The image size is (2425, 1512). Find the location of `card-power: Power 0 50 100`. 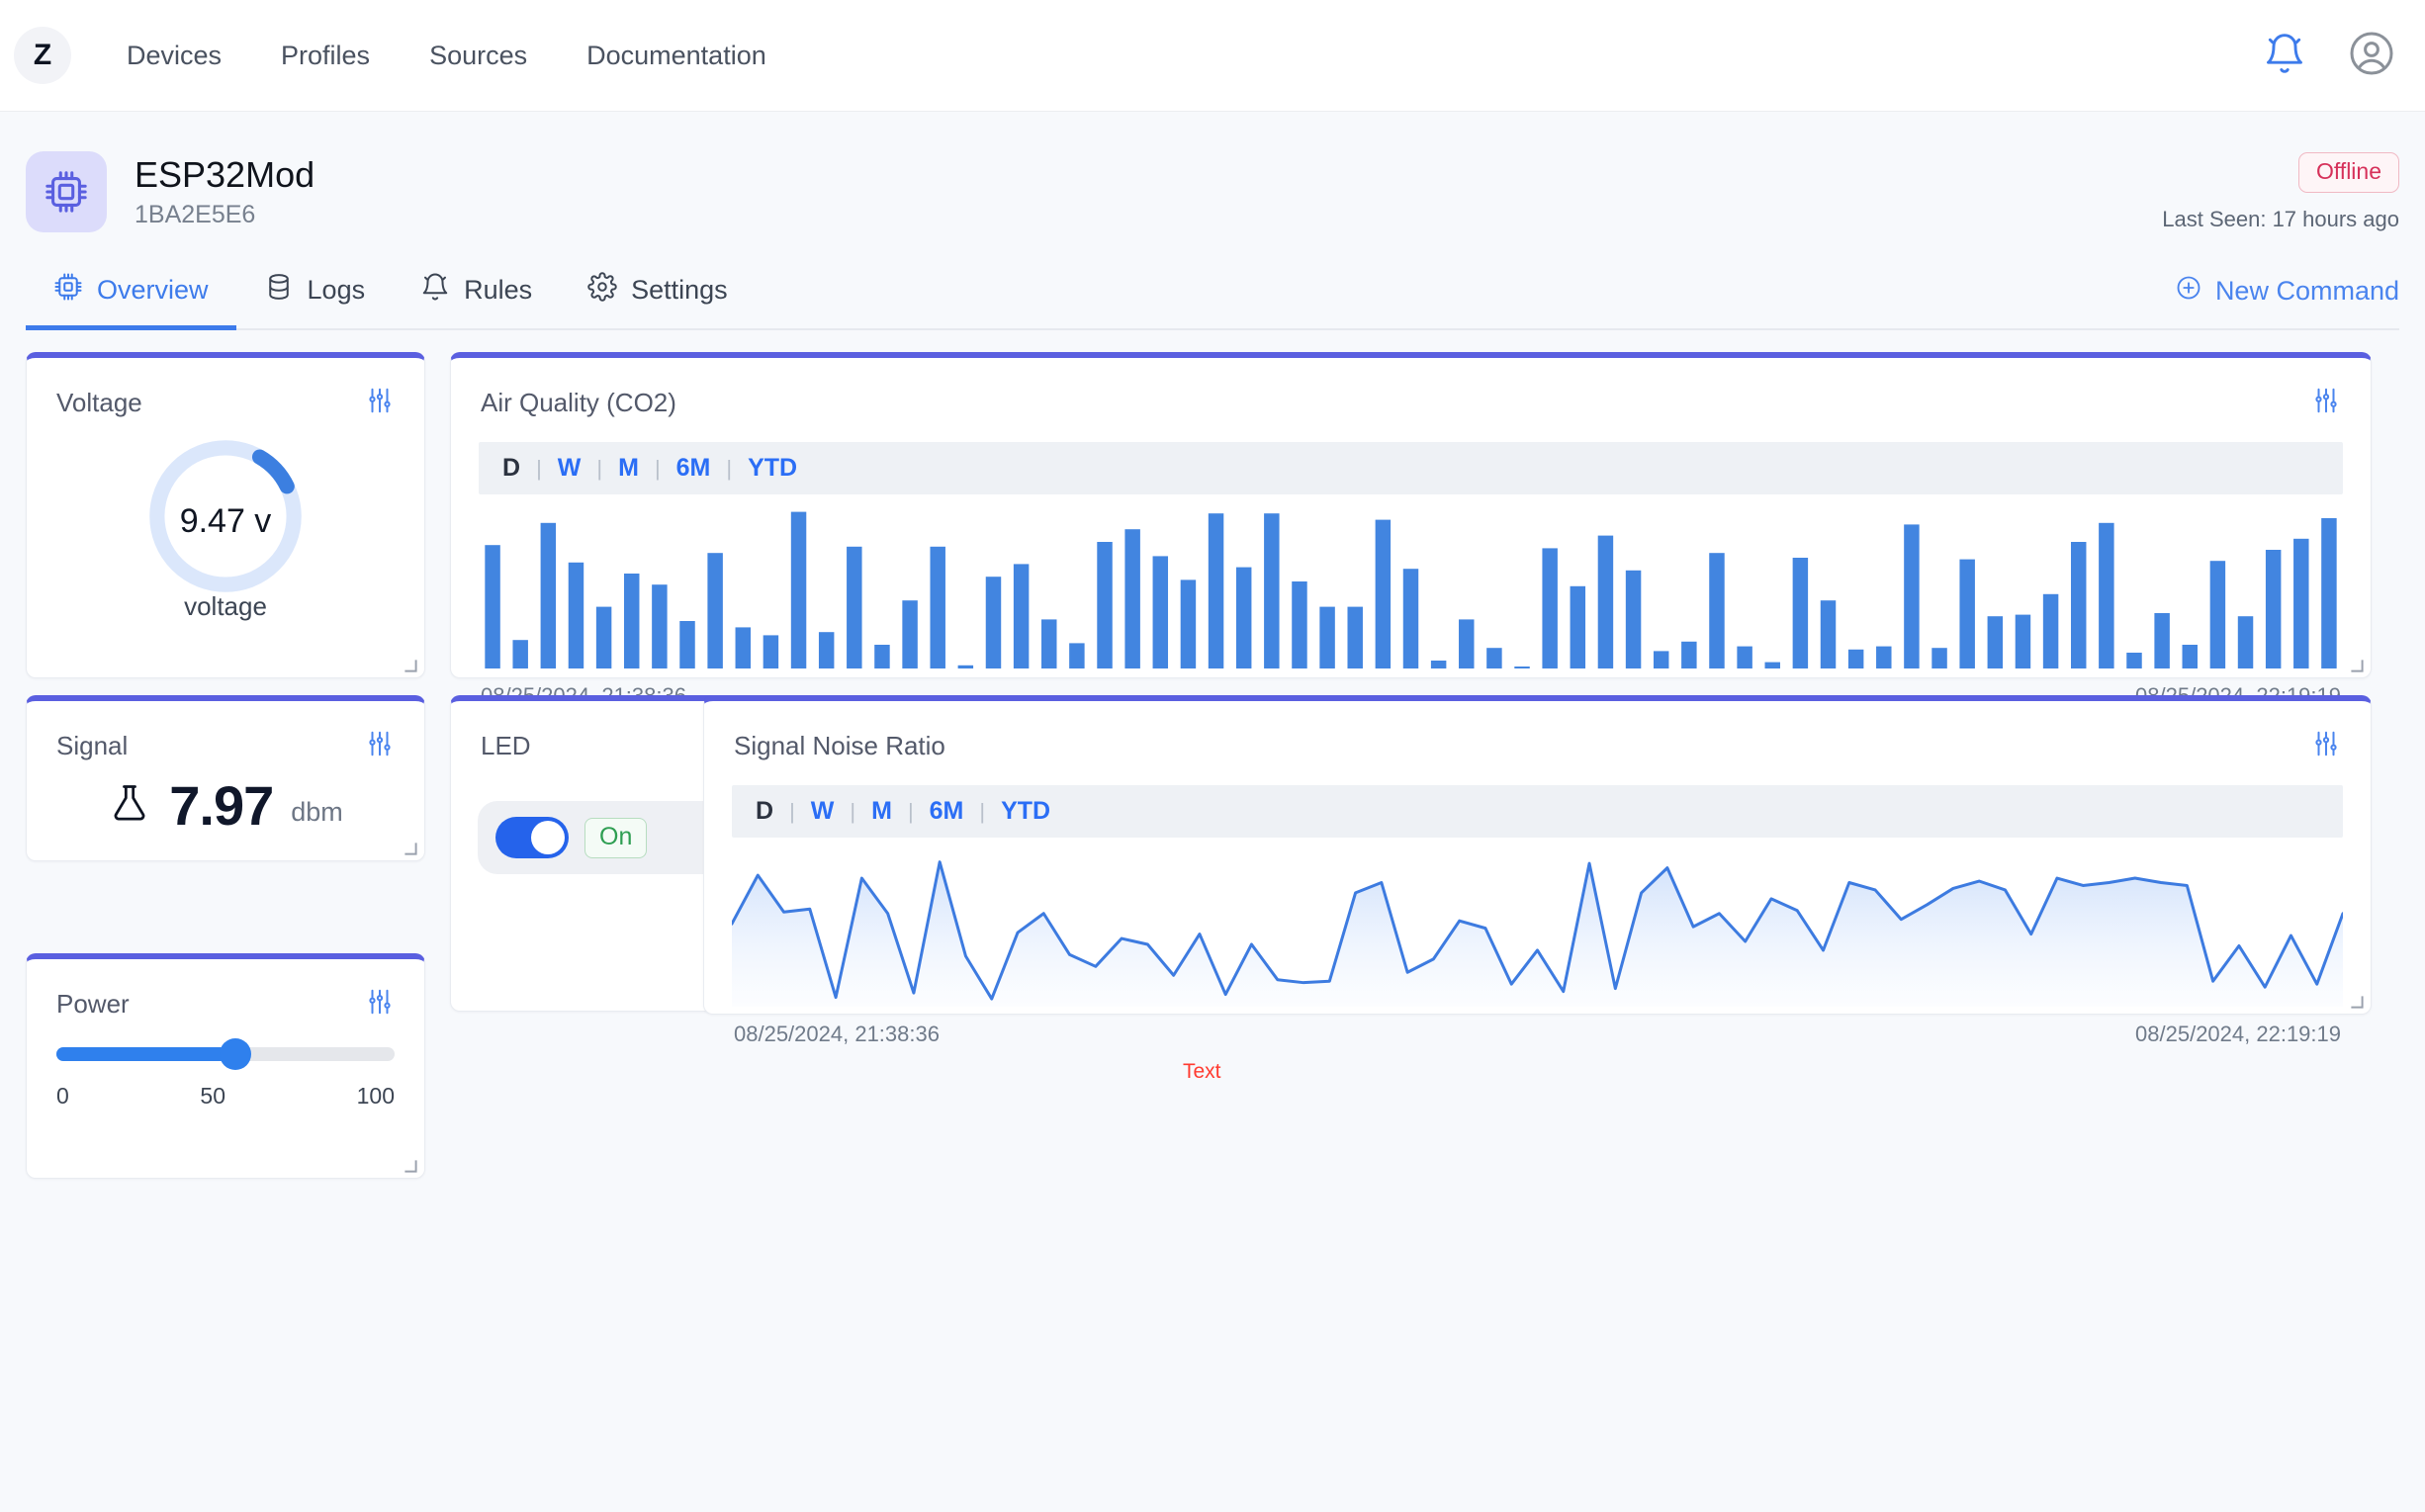

card-power: Power 0 50 100 is located at coordinates (225, 1066).